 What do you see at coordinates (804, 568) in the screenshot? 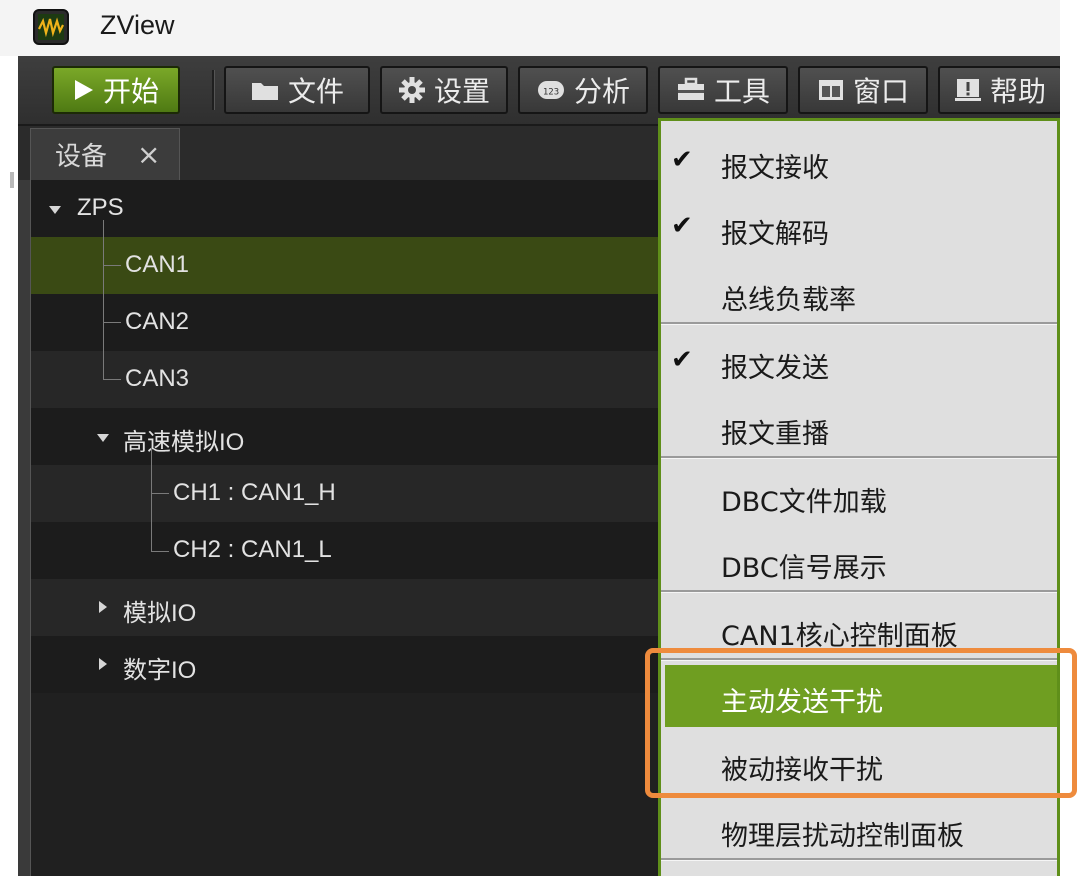
I see `menu-item-label: DBC信号展示` at bounding box center [804, 568].